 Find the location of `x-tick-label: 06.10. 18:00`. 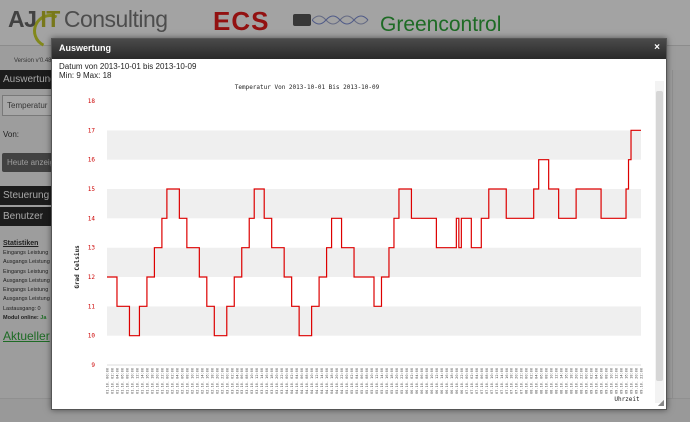

x-tick-label: 06.10. 18:00 is located at coordinates (452, 381).